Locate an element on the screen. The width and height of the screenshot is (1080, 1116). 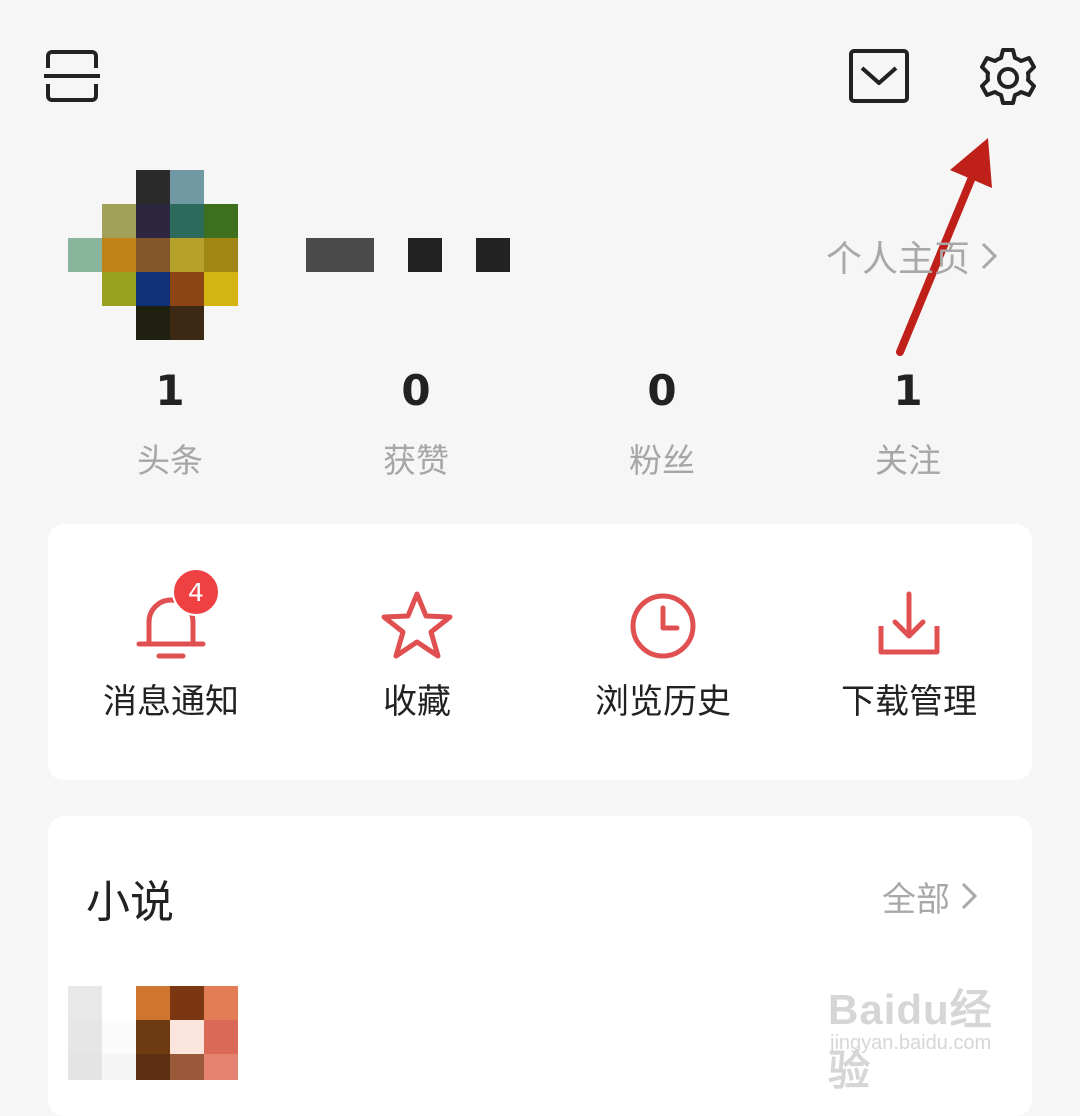
favorites-label: 收藏 is located at coordinates (417, 702).